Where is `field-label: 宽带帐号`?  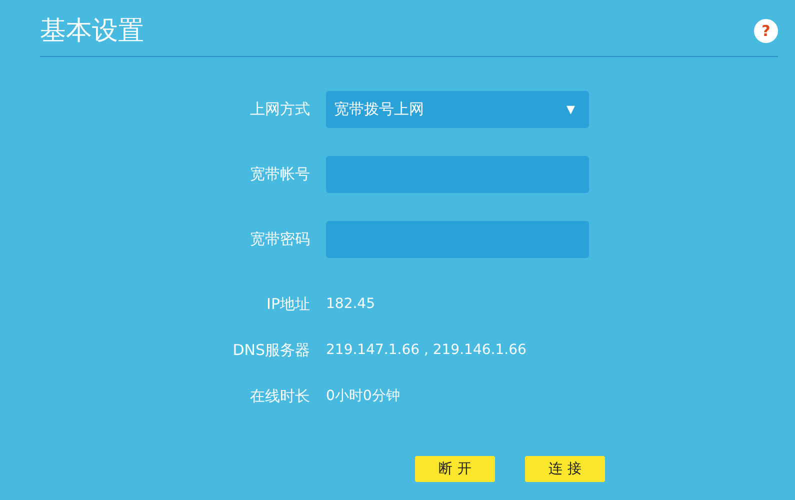
field-label: 宽带帐号 is located at coordinates (280, 174).